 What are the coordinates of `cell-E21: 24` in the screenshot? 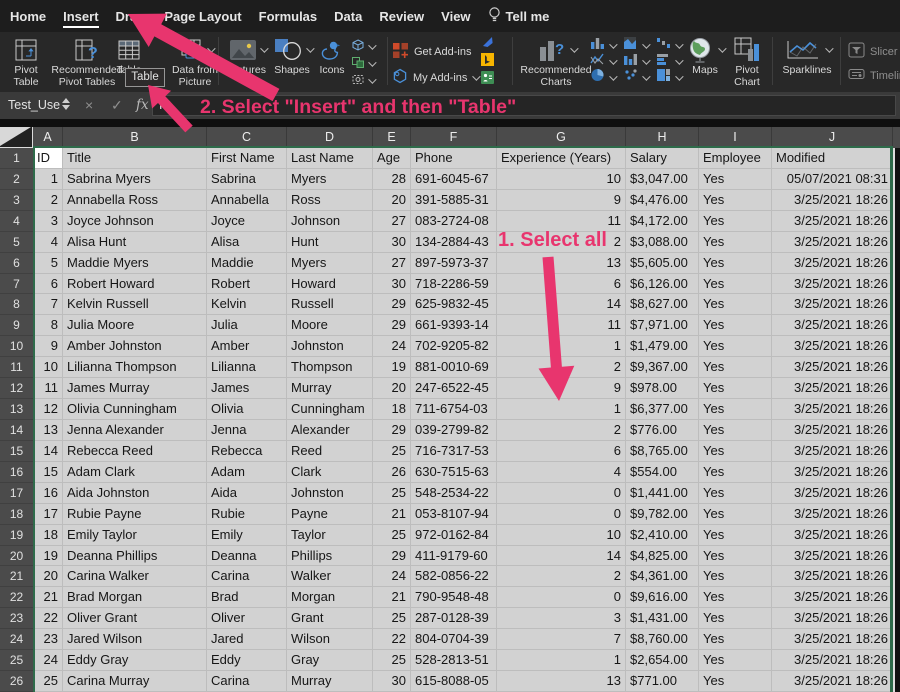 It's located at (392, 577).